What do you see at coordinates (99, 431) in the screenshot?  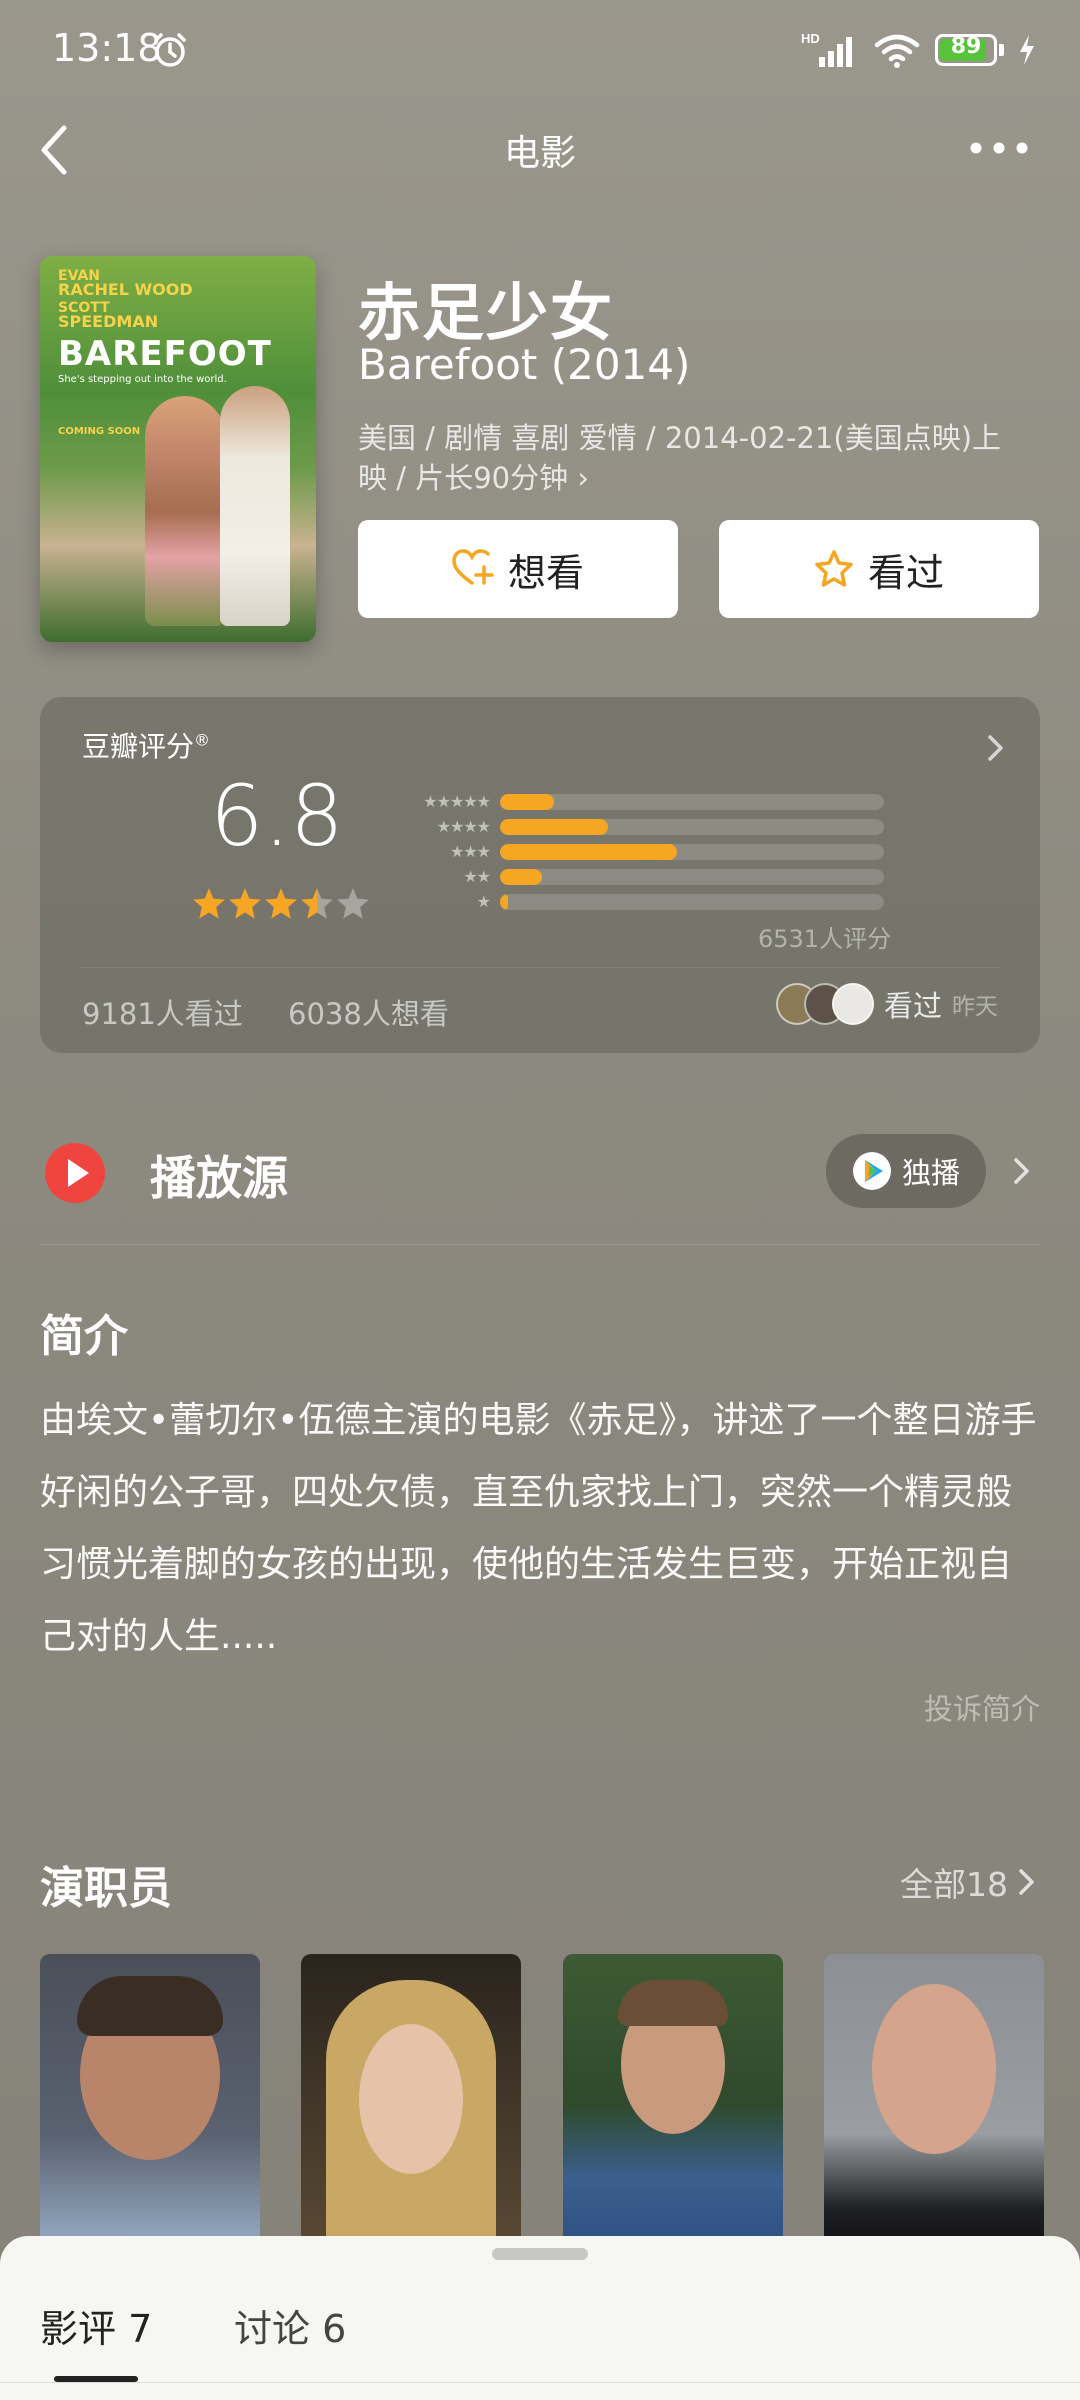 I see `poster-coming-soon: COMING SOON` at bounding box center [99, 431].